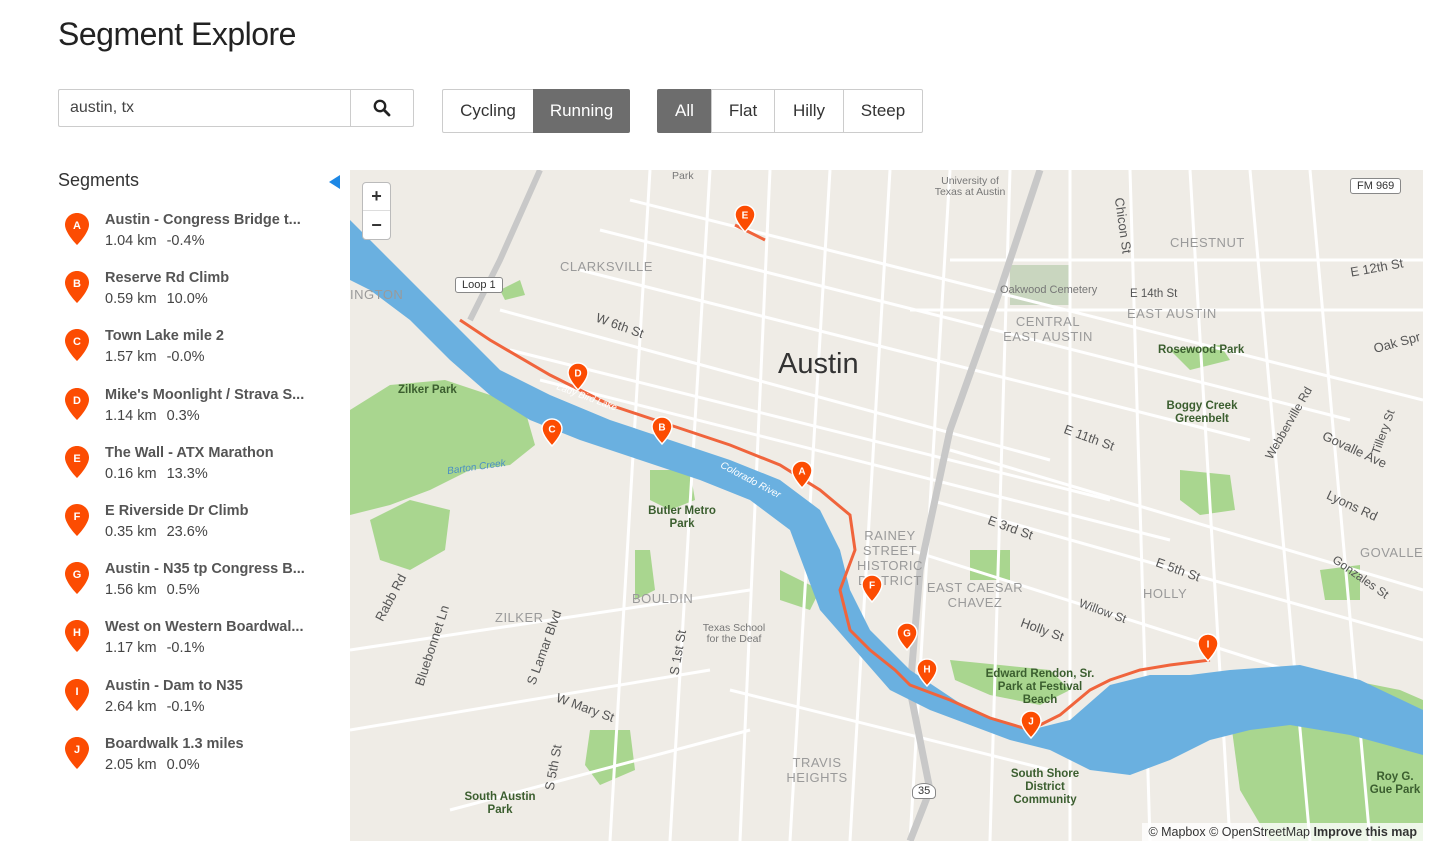 The width and height of the screenshot is (1447, 841). Describe the element at coordinates (1207, 242) in the screenshot. I see `district-label: CHESTNUT` at that location.